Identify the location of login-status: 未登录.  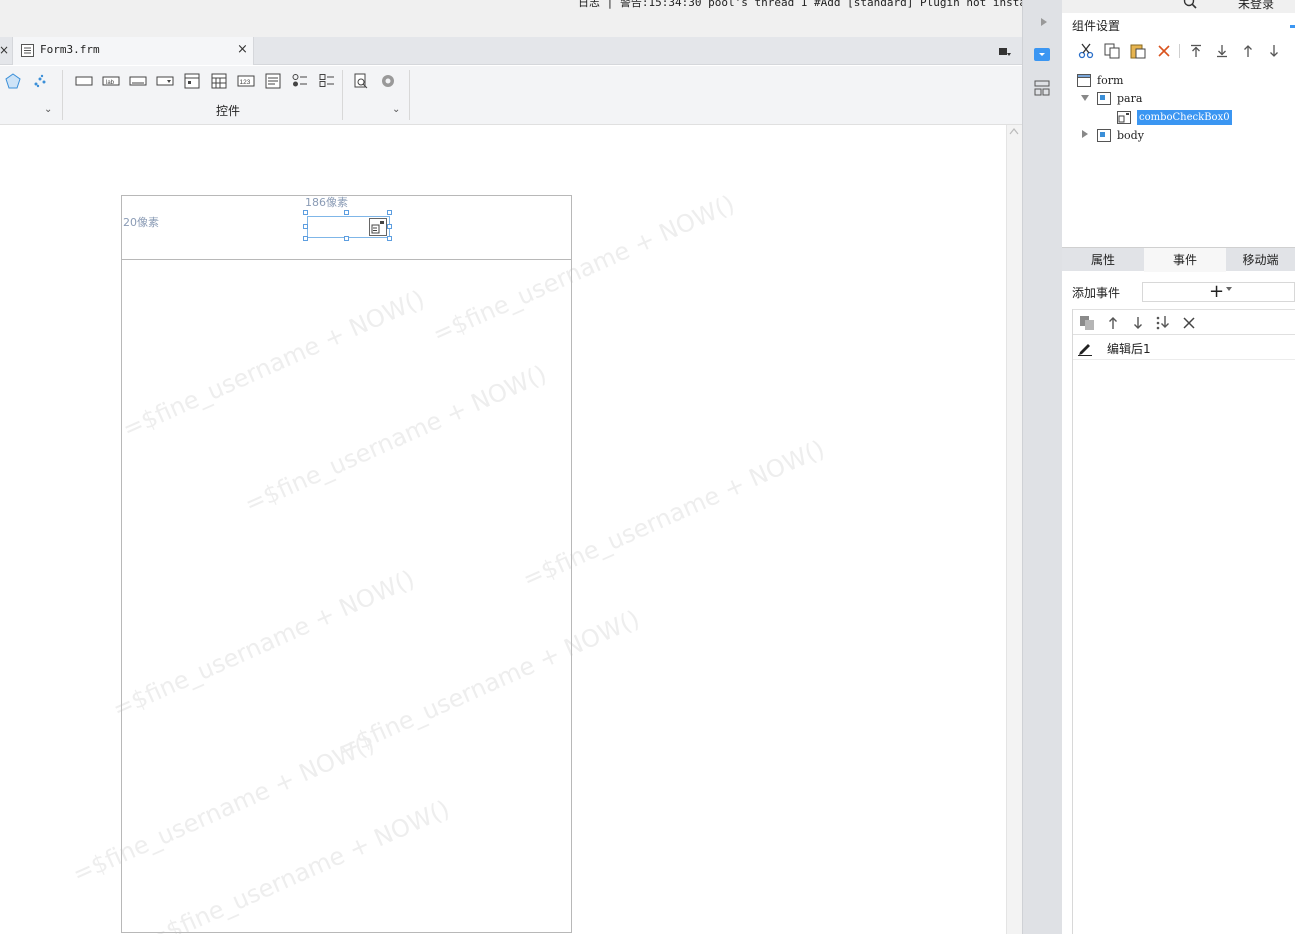
(1256, 6).